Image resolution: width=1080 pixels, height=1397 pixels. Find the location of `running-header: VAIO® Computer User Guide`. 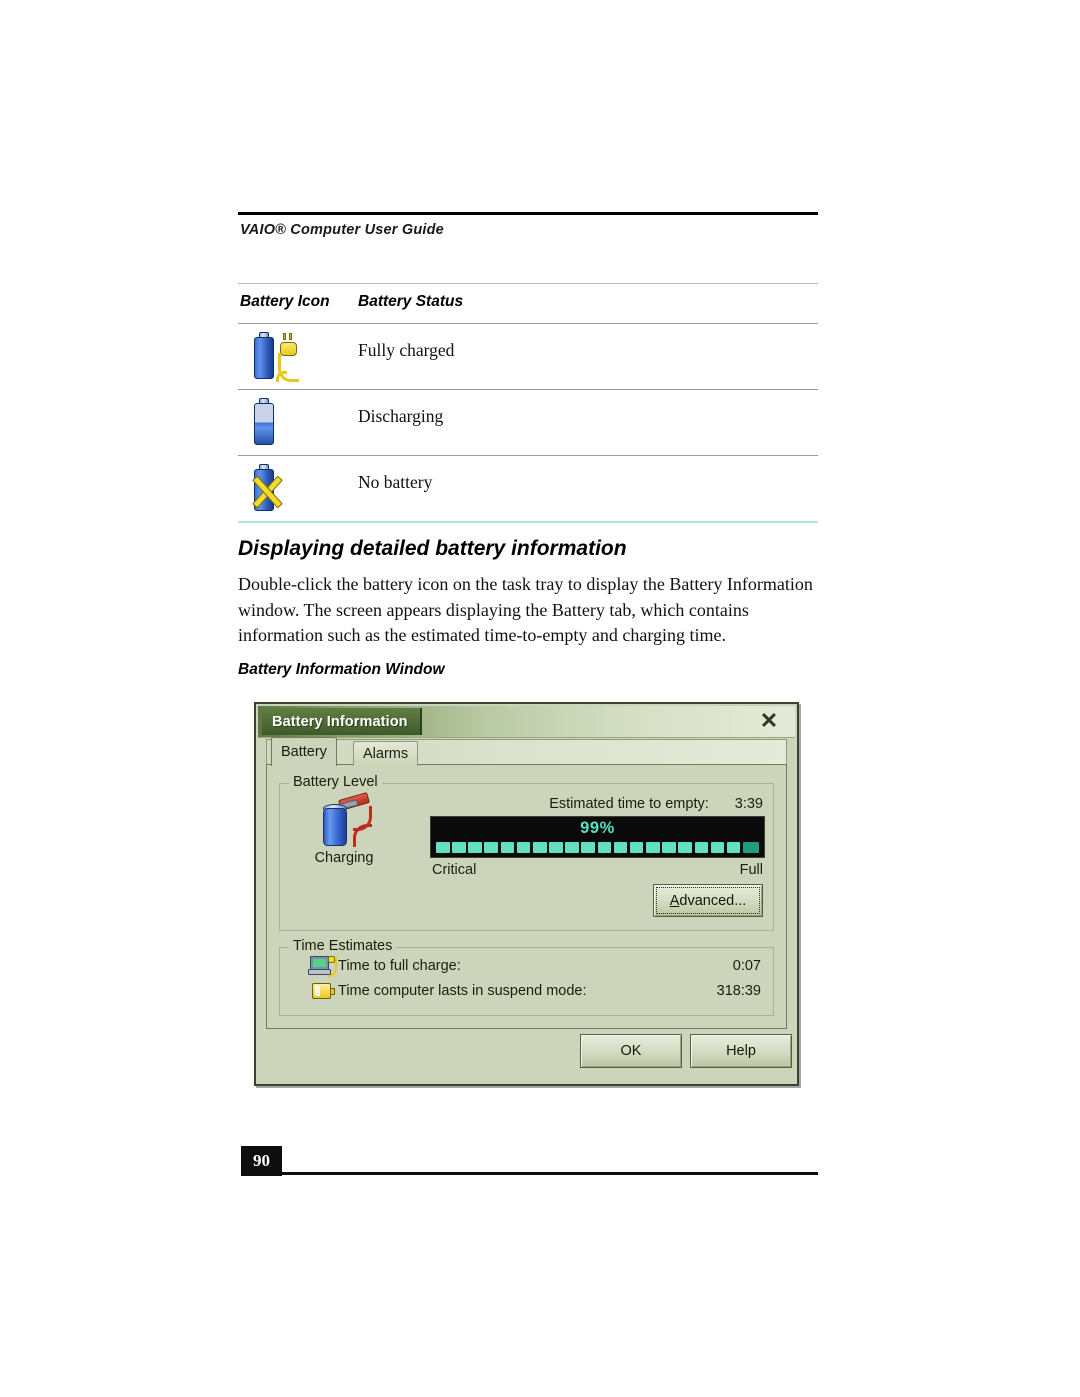

running-header: VAIO® Computer User Guide is located at coordinates (342, 230).